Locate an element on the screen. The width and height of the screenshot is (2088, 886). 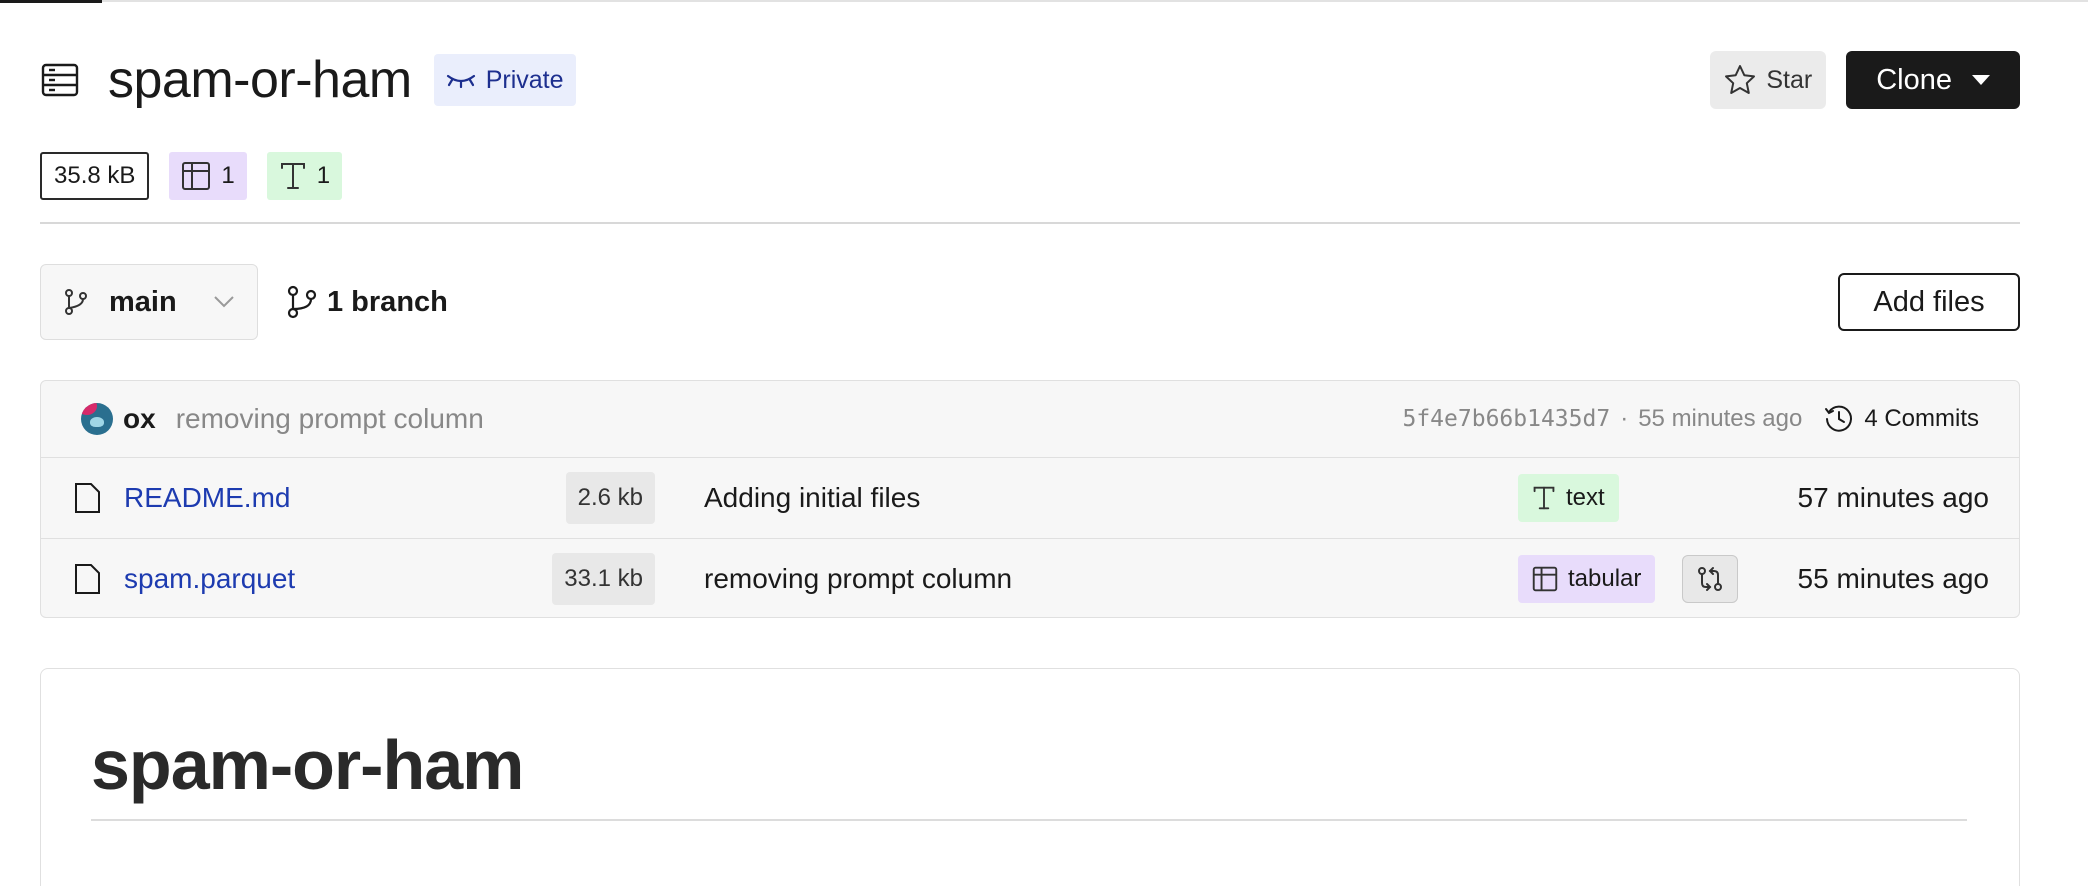
file-type-tag: tabular is located at coordinates (1587, 578).